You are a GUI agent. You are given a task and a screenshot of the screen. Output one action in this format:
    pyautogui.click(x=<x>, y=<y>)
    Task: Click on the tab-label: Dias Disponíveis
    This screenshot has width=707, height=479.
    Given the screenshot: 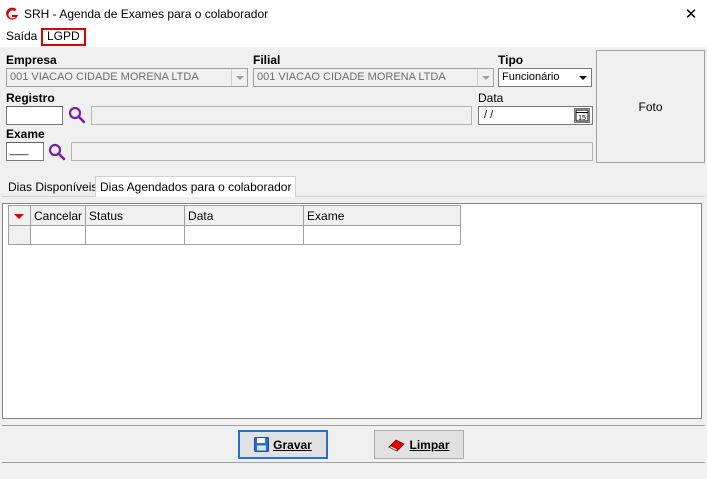 What is the action you would take?
    pyautogui.click(x=53, y=187)
    